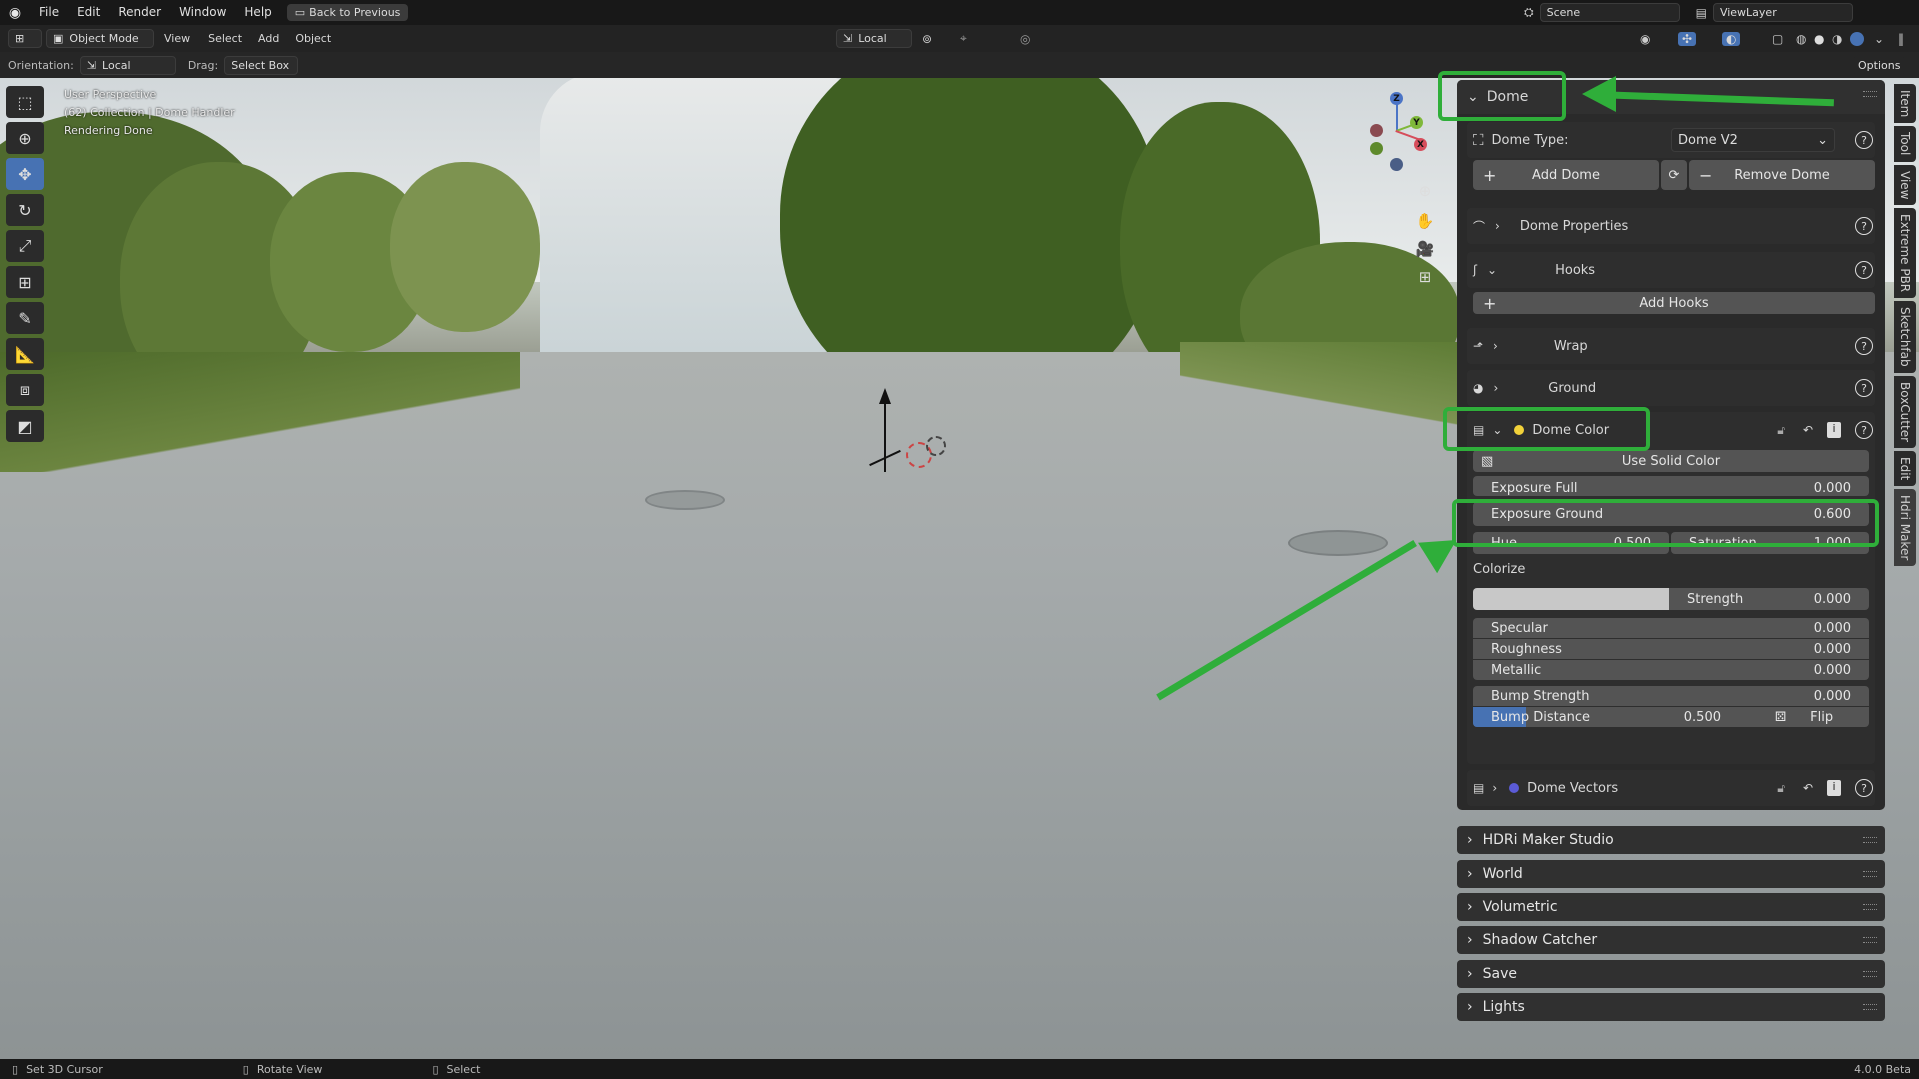 The height and width of the screenshot is (1079, 1919). Describe the element at coordinates (49, 12) in the screenshot. I see `menu-file: File` at that location.